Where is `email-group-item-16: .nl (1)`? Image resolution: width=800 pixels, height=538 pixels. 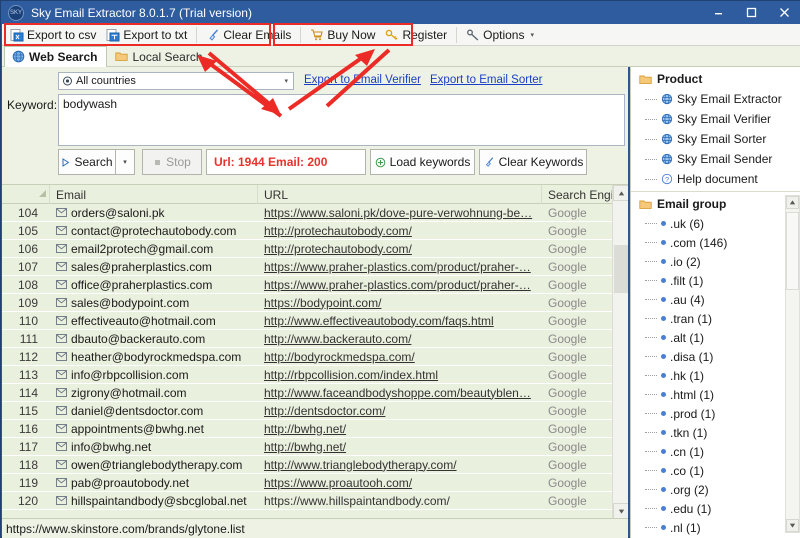
email-group-item-16: .nl (1) is located at coordinates (715, 527).